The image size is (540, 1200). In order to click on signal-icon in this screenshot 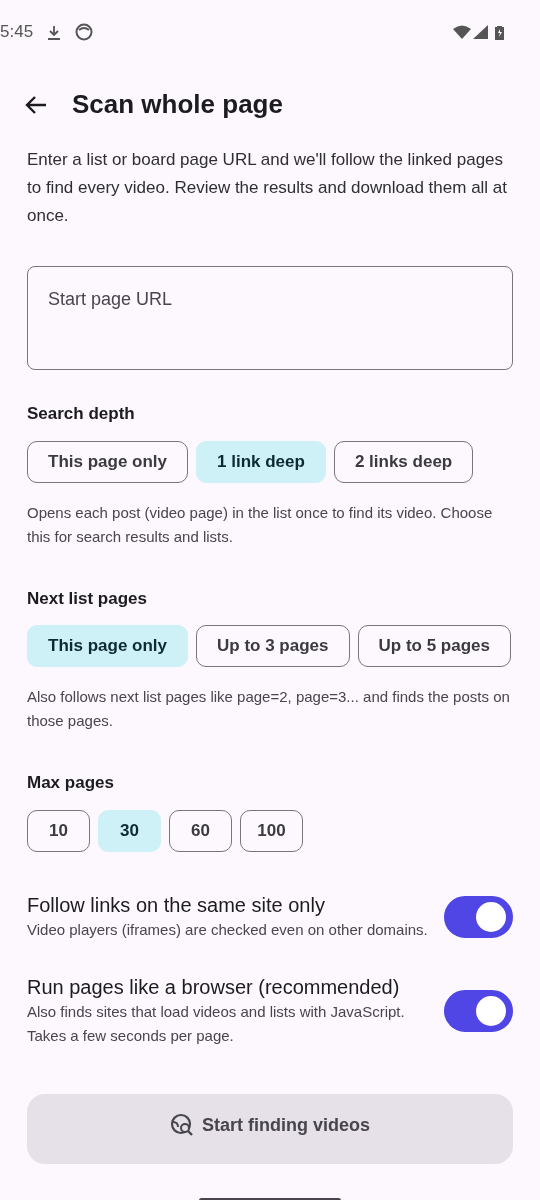, I will do `click(480, 32)`.